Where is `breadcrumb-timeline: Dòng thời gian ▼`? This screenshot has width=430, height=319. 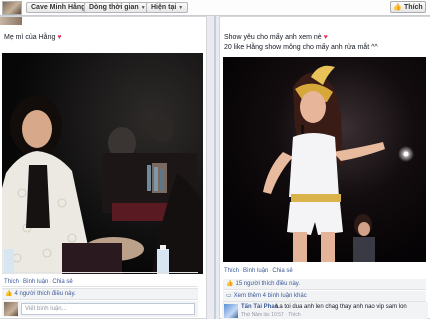
breadcrumb-timeline: Dòng thời gian ▼ is located at coordinates (117, 7).